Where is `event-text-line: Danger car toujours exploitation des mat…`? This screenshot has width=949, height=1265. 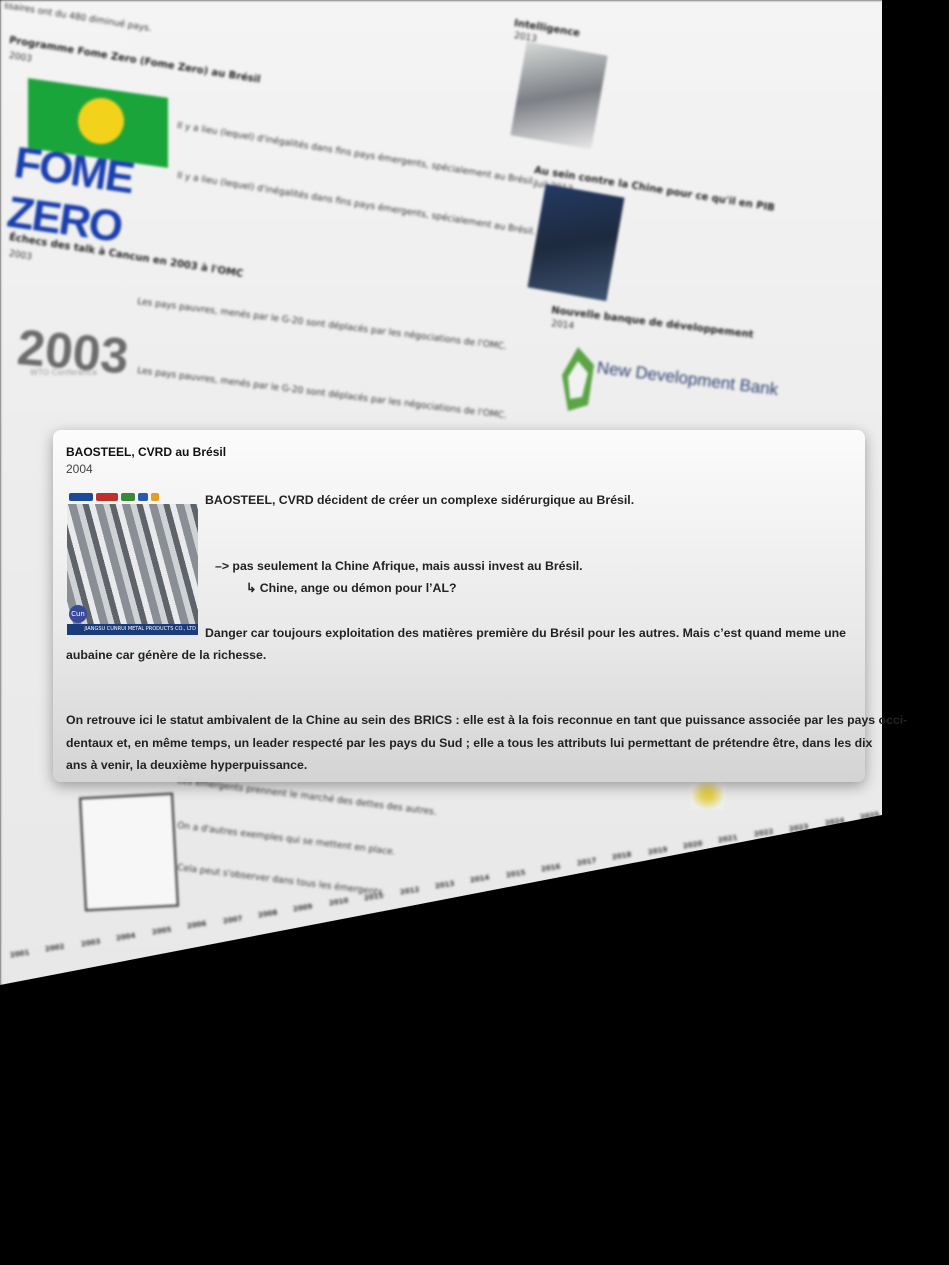 event-text-line: Danger car toujours exploitation des mat… is located at coordinates (525, 633).